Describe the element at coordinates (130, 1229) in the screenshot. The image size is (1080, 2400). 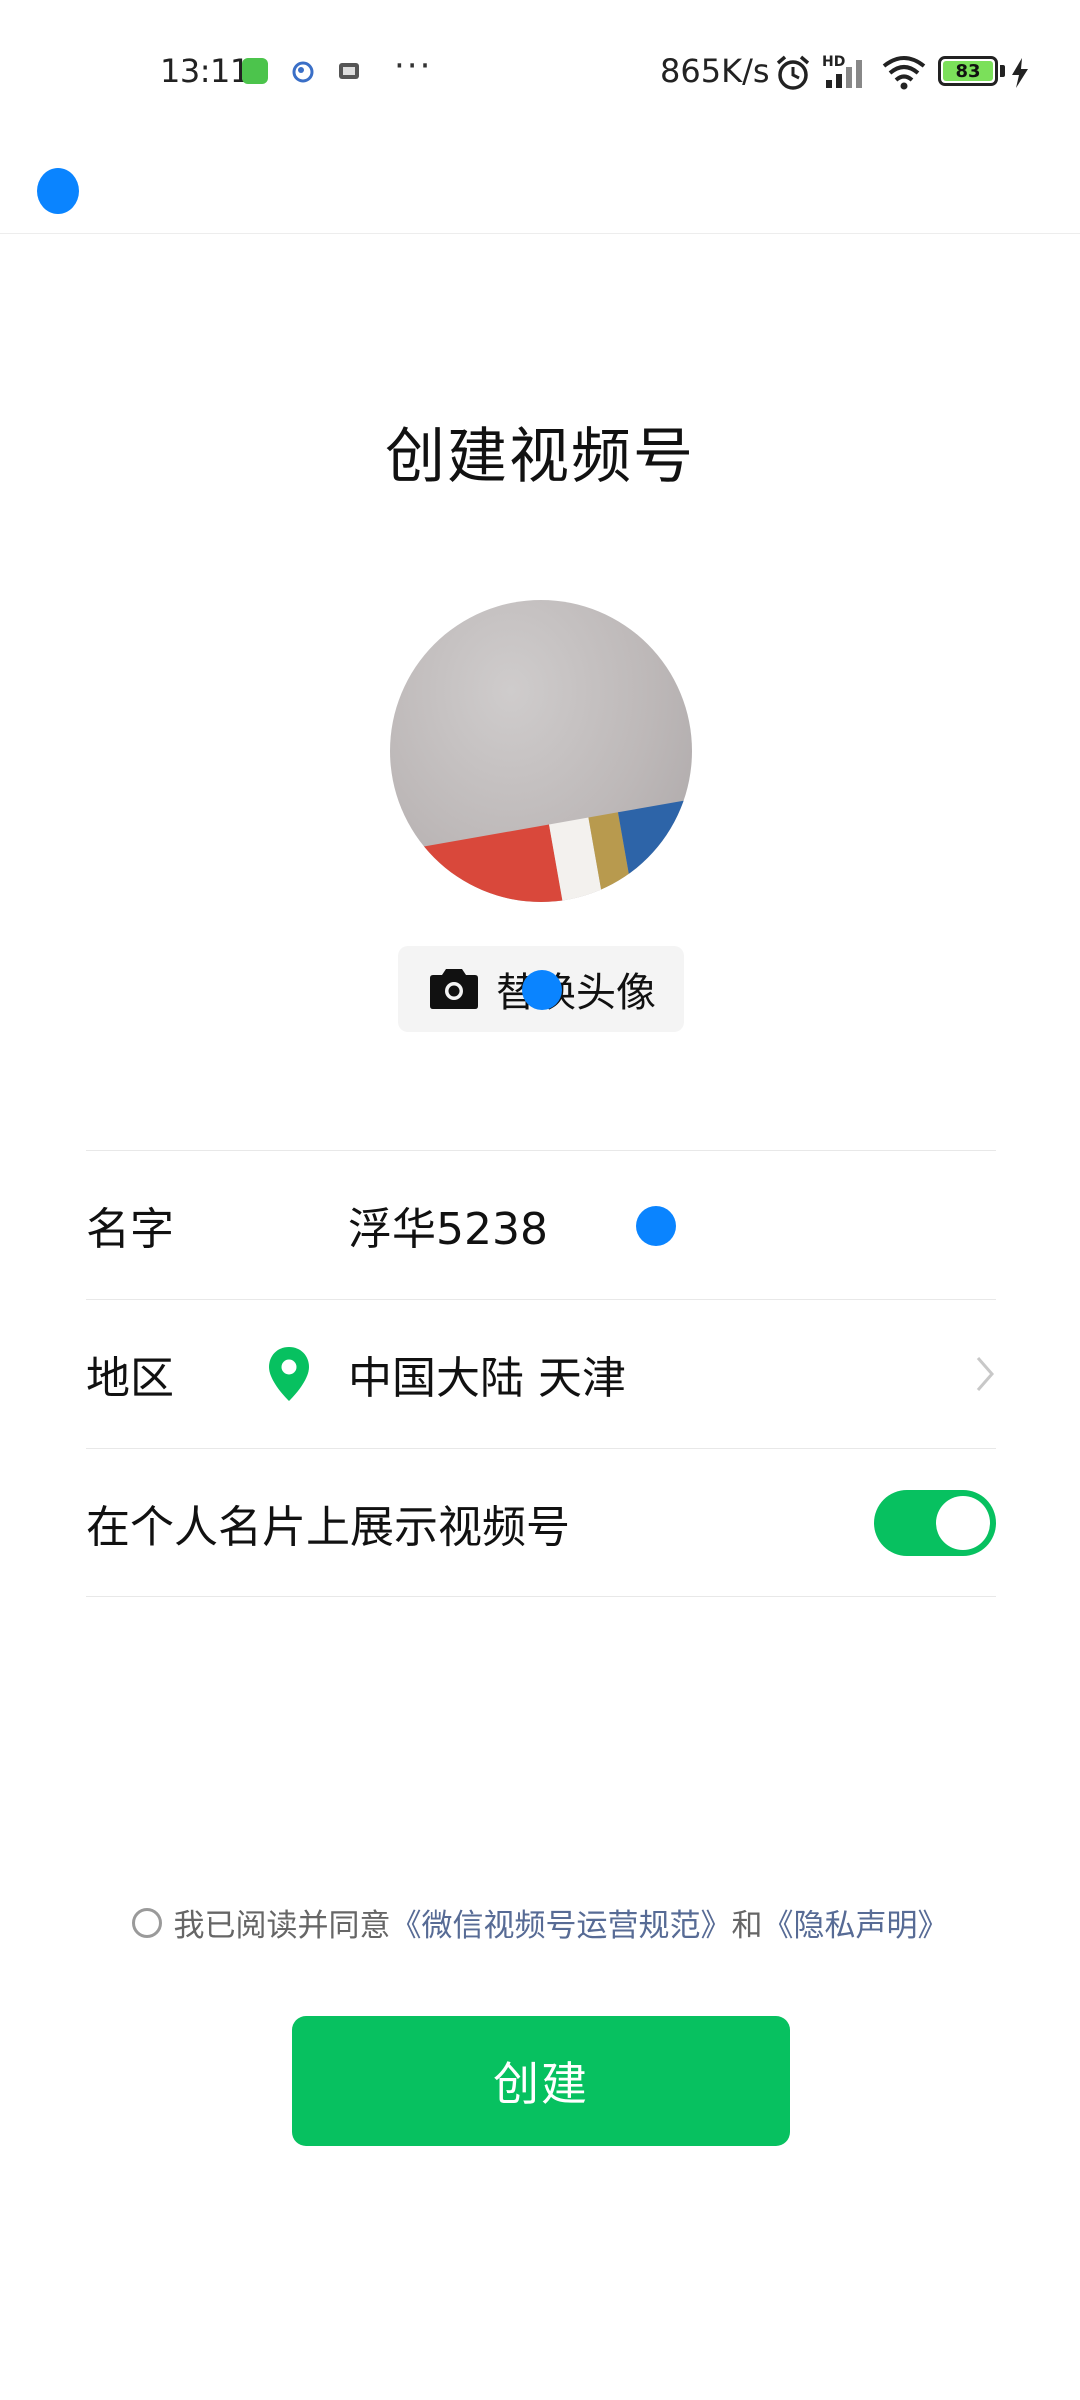
I see `name-label: 名字` at that location.